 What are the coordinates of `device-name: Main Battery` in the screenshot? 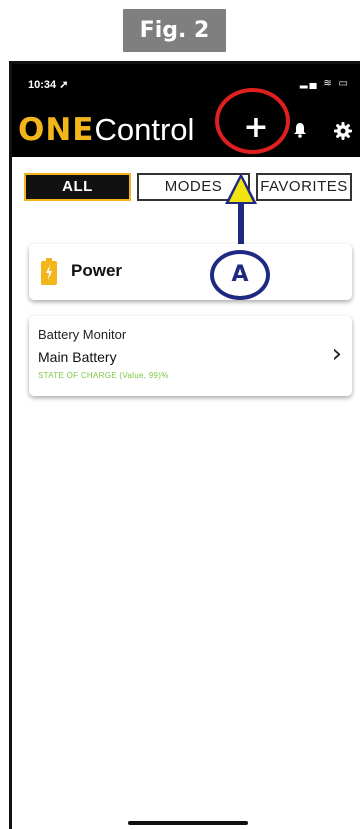 It's located at (77, 357).